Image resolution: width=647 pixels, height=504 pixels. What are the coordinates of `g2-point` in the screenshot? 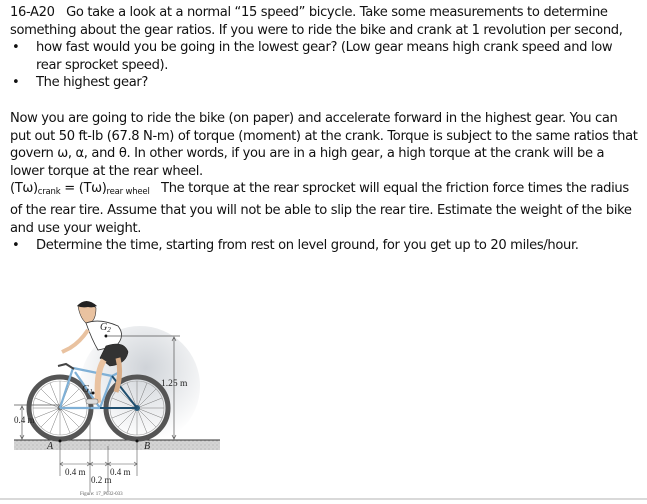 It's located at (106, 336).